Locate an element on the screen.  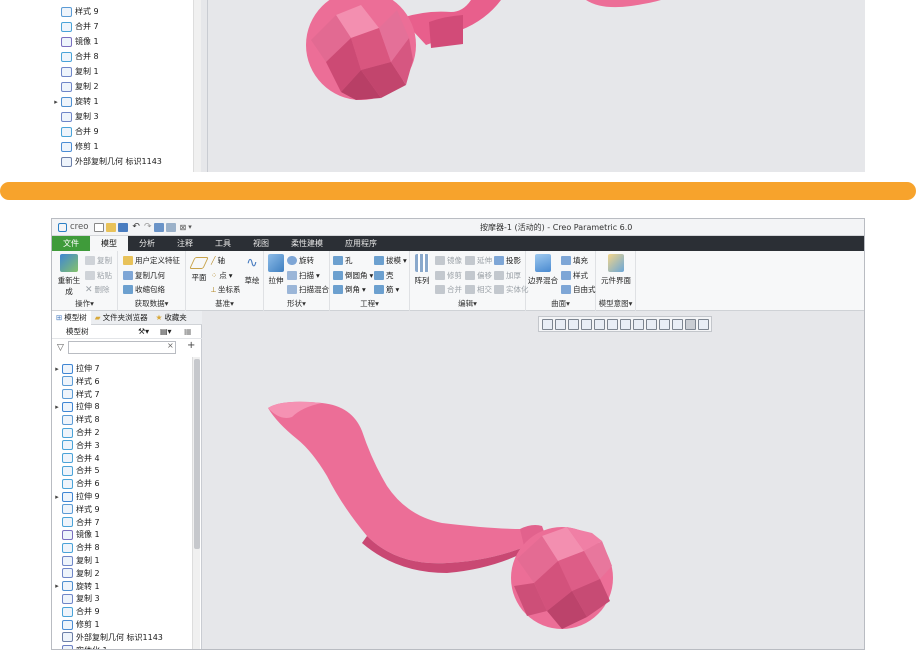
customize-qat-icon: ▾ is located at coordinates (190, 227).